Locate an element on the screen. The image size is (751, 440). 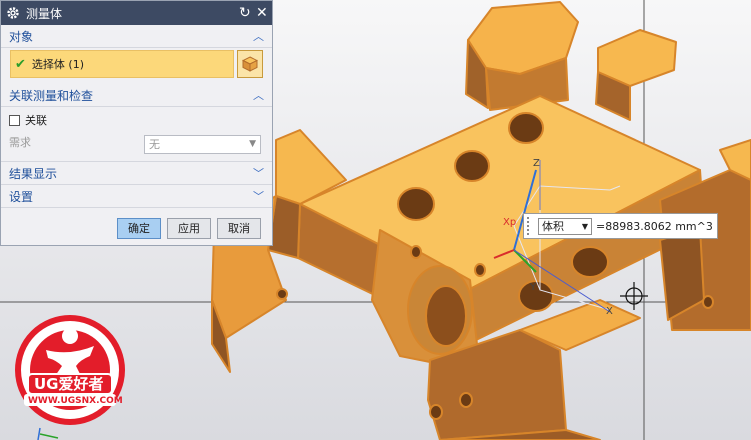
cancel-button: 取消 is located at coordinates (239, 228).